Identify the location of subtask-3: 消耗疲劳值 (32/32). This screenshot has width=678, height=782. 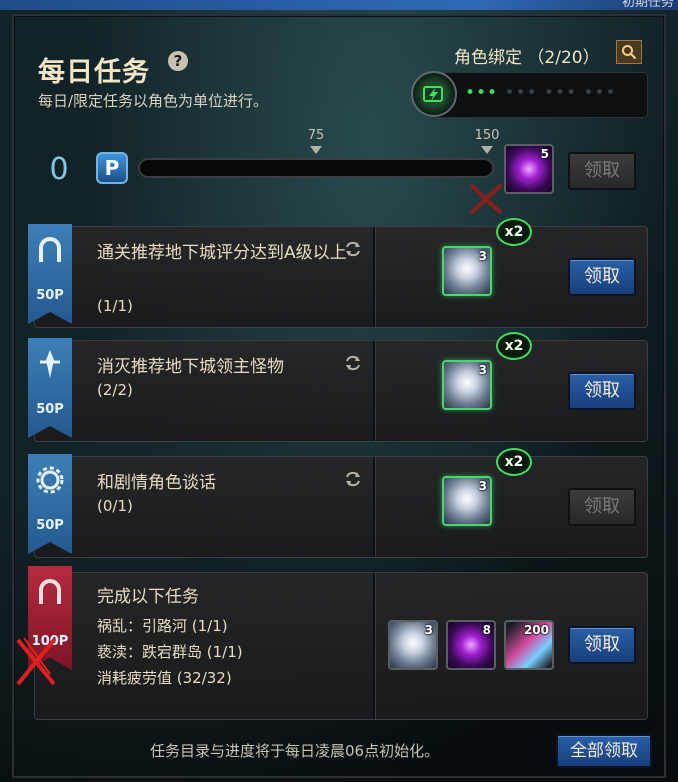
(164, 678).